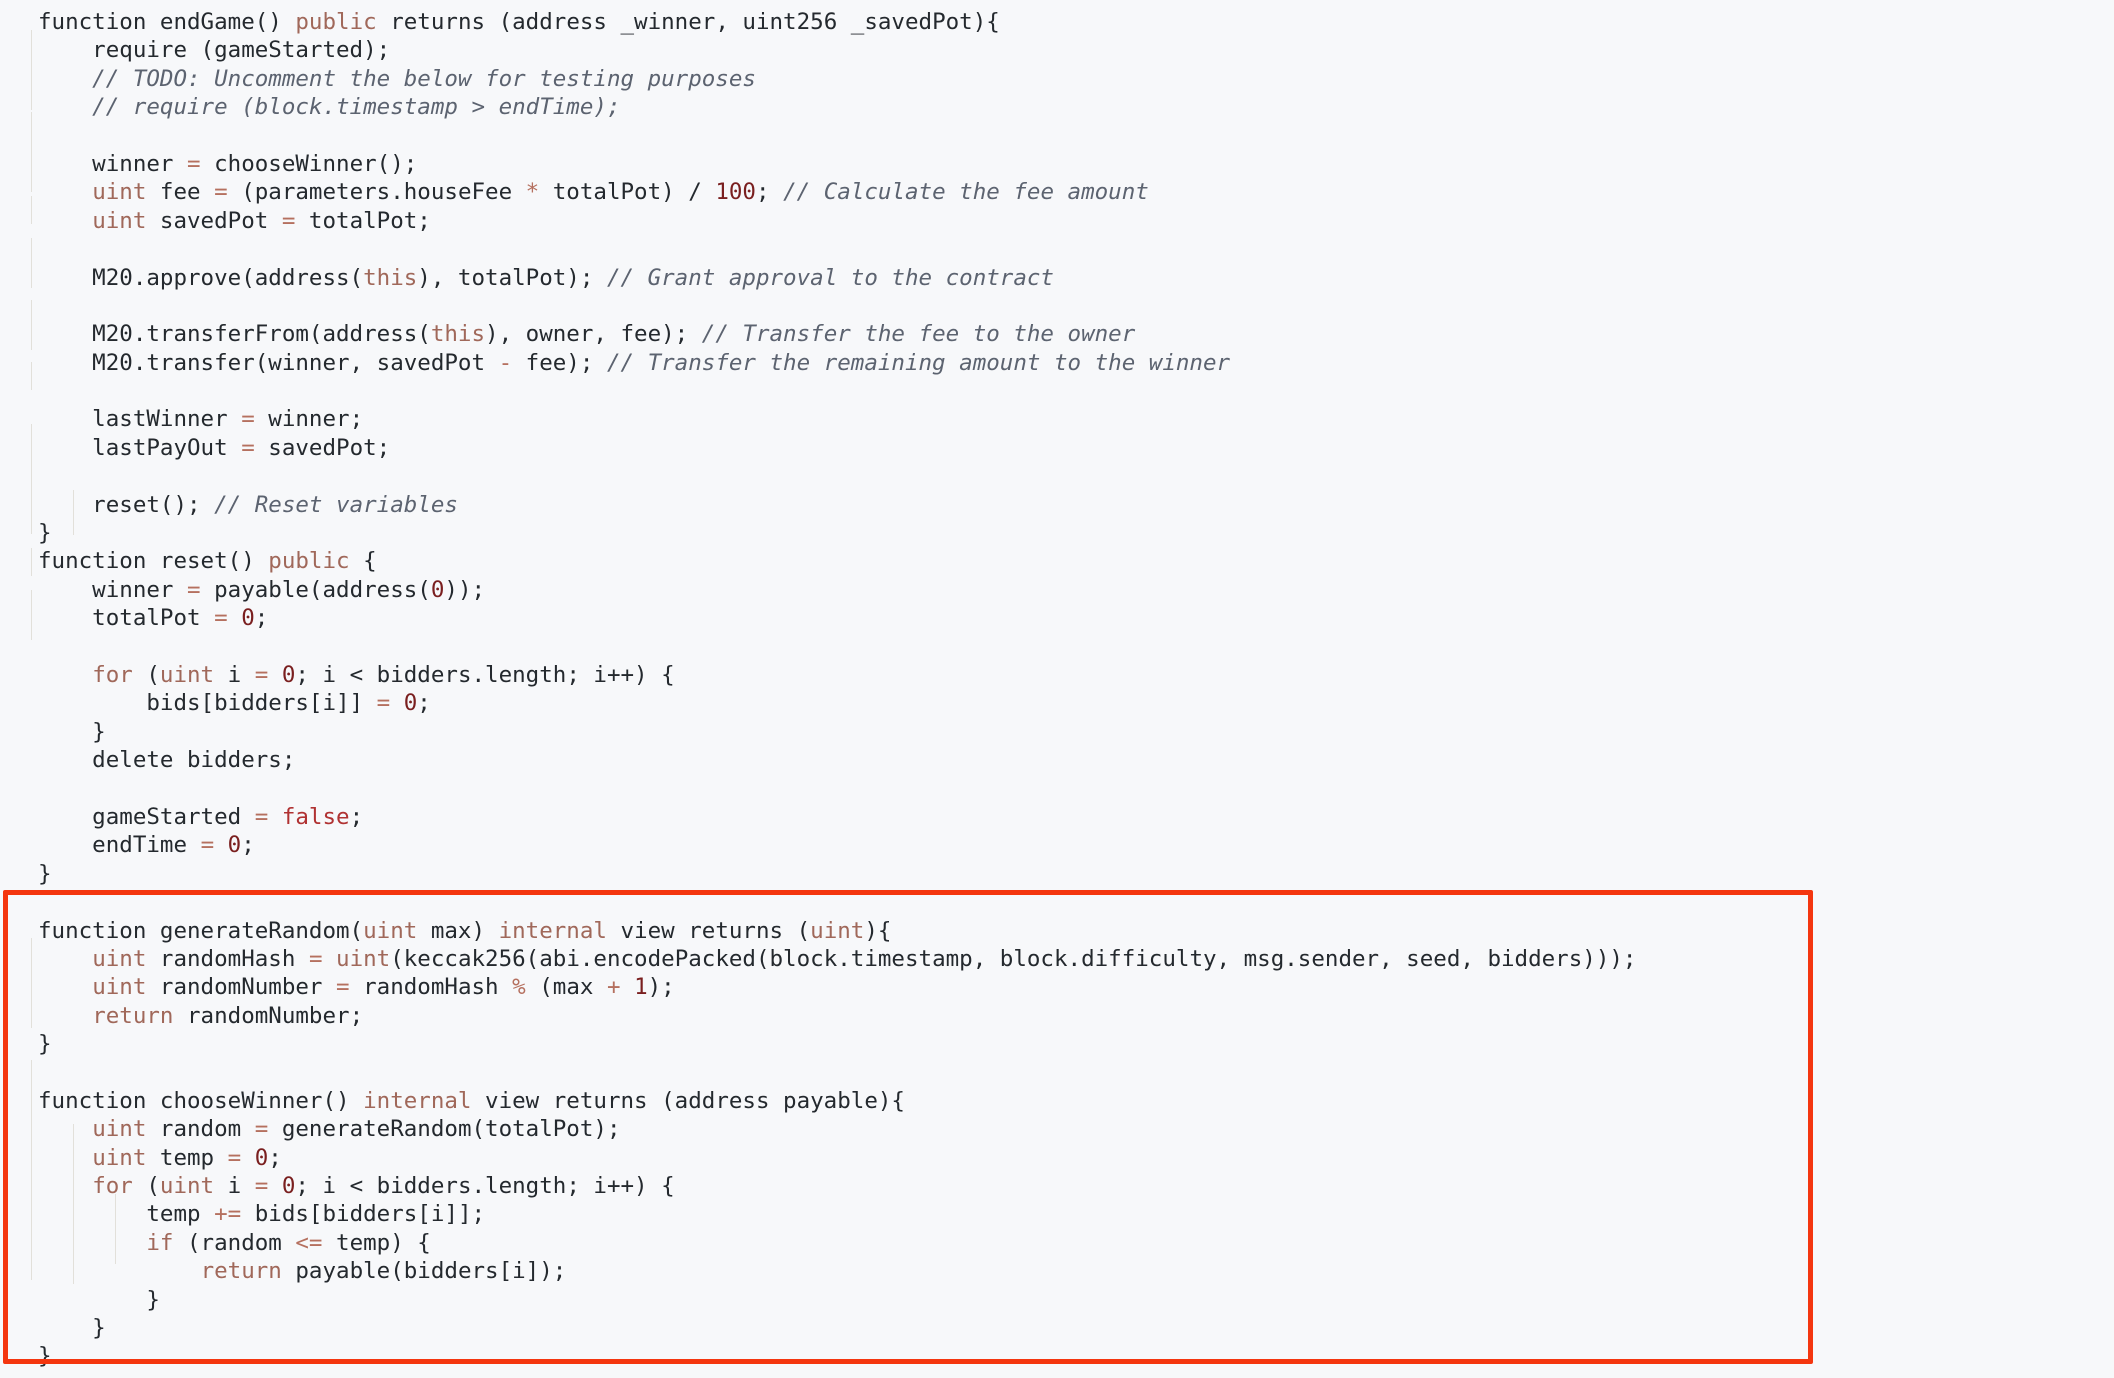 This screenshot has width=2114, height=1378. Describe the element at coordinates (512, 277) in the screenshot. I see `code-token-plain: ), totalPot);` at that location.